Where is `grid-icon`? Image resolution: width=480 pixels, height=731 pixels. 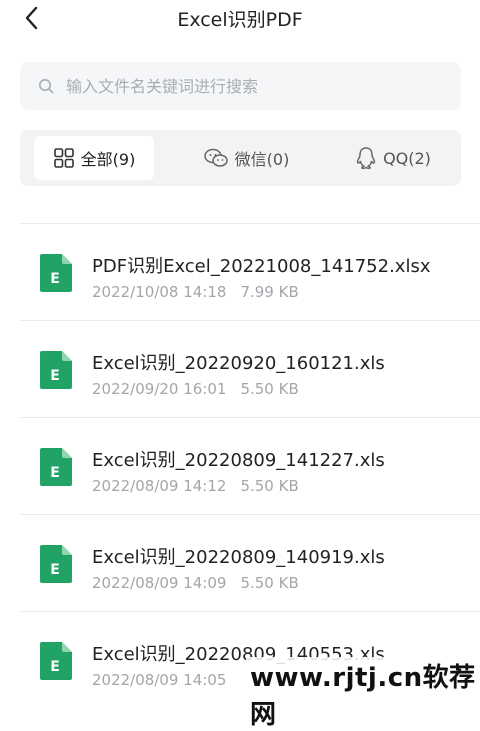 grid-icon is located at coordinates (63, 158).